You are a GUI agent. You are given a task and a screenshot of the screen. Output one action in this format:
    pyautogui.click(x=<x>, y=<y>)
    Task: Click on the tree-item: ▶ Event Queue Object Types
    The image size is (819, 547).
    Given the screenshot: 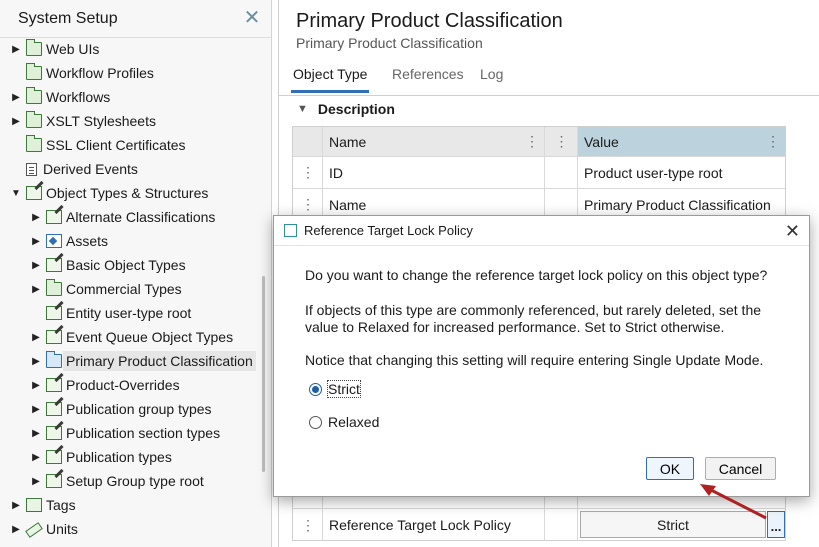 What is the action you would take?
    pyautogui.click(x=131, y=337)
    